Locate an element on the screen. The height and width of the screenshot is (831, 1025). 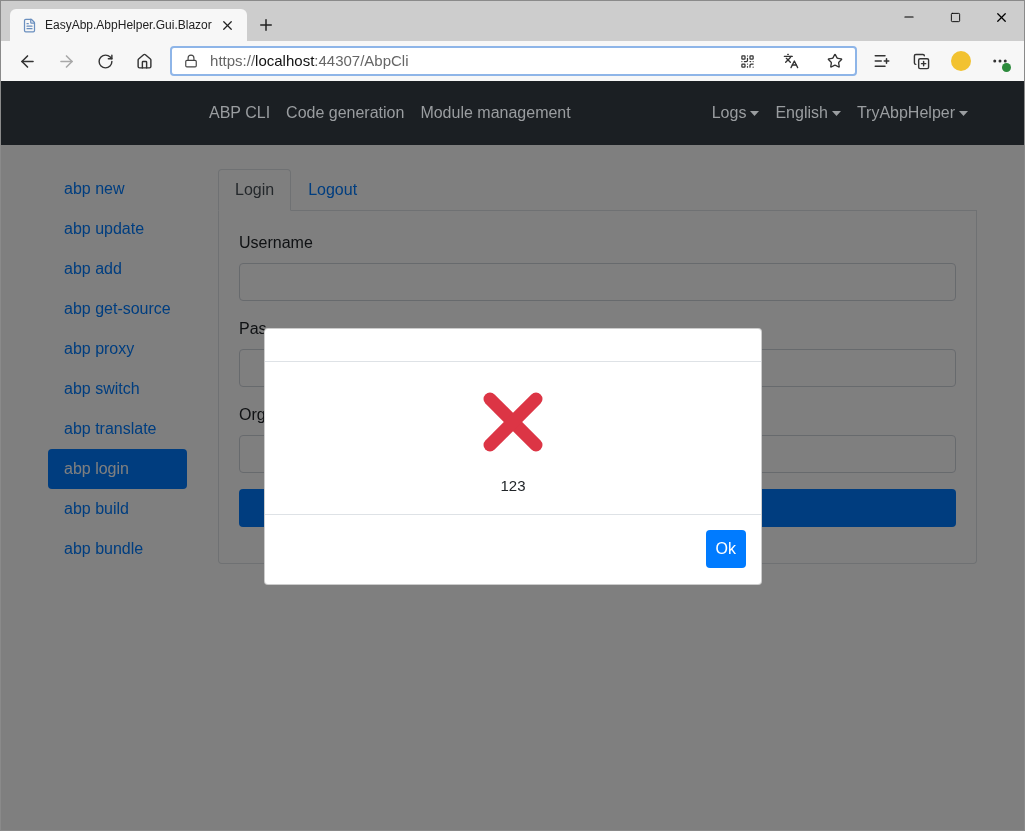
sidebar-item: abp add is located at coordinates (117, 269).